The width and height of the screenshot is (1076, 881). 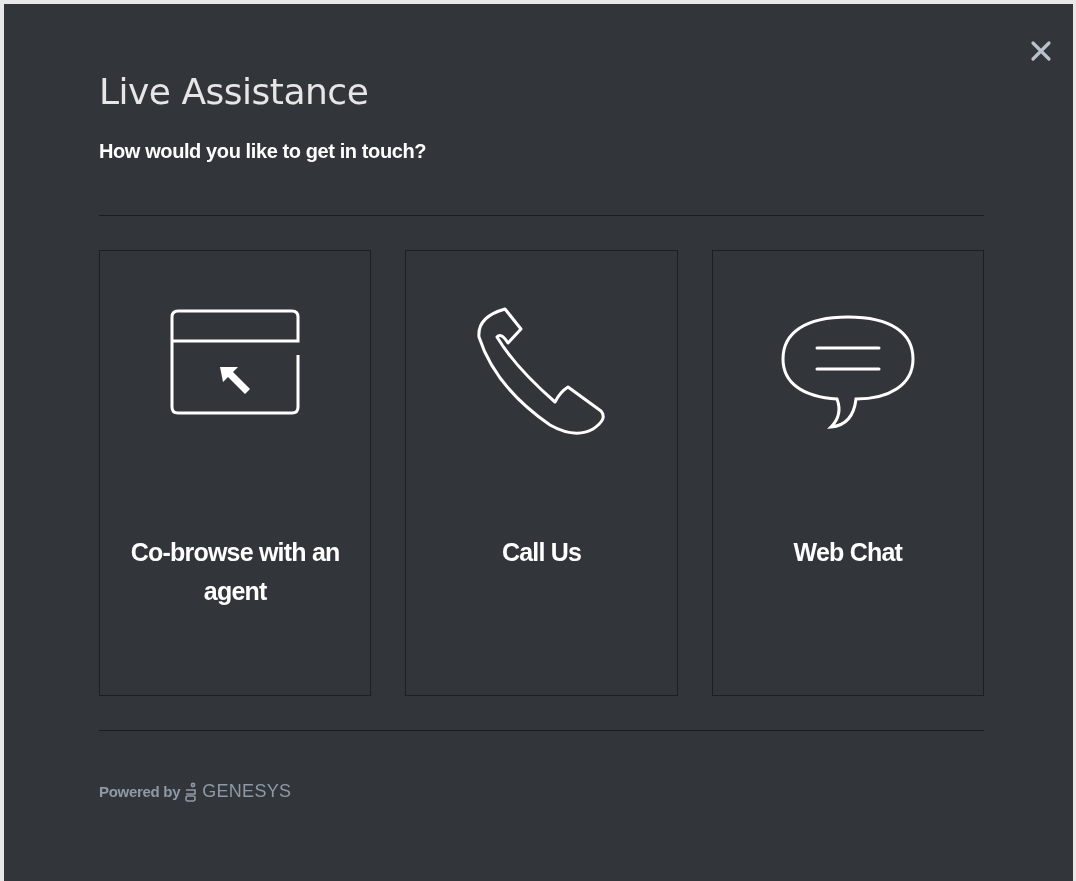 What do you see at coordinates (263, 151) in the screenshot?
I see `dialog-subtitle: How would you like to get in touch?` at bounding box center [263, 151].